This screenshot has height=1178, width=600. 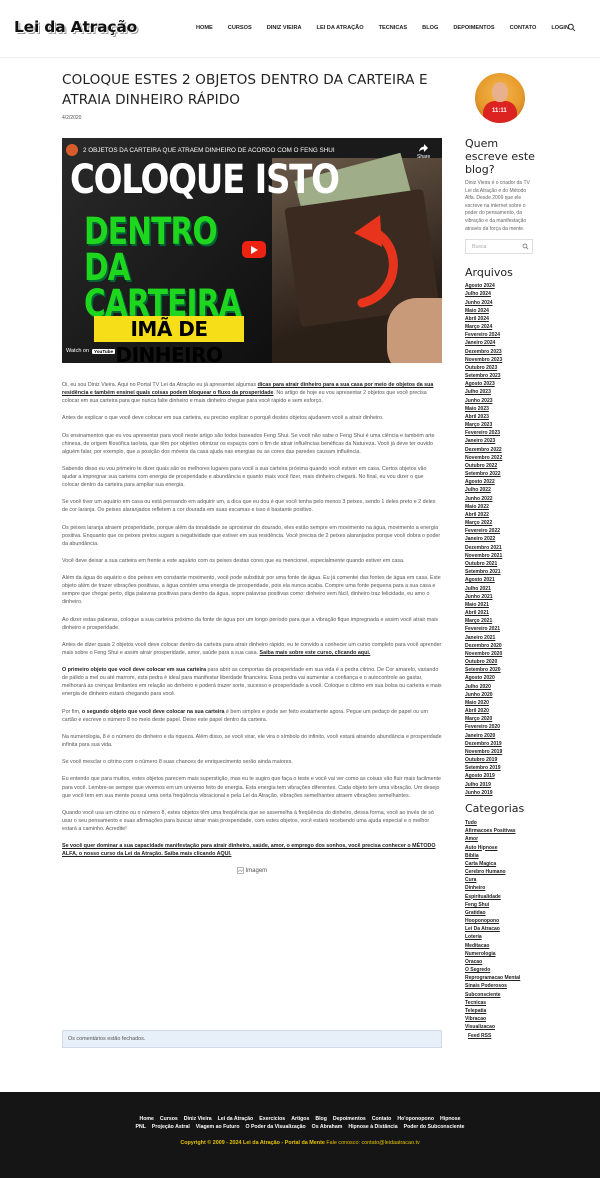 What do you see at coordinates (500, 864) in the screenshot?
I see `category-link: Carta Magica` at bounding box center [500, 864].